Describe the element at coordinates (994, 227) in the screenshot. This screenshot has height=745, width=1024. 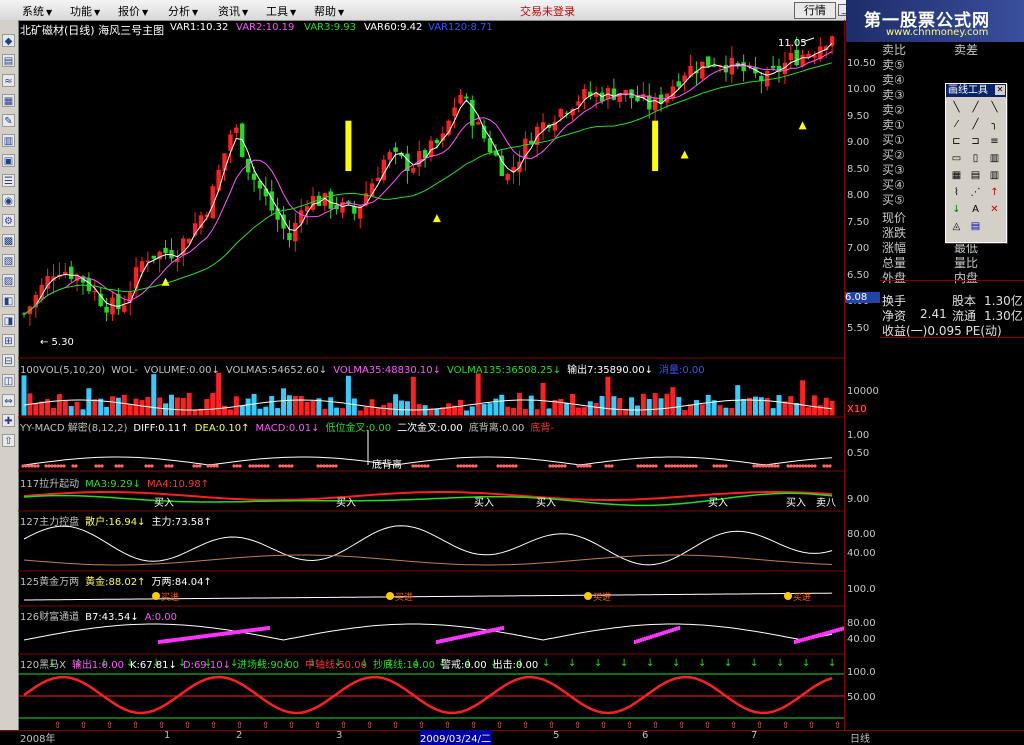
I see `blank-tool` at that location.